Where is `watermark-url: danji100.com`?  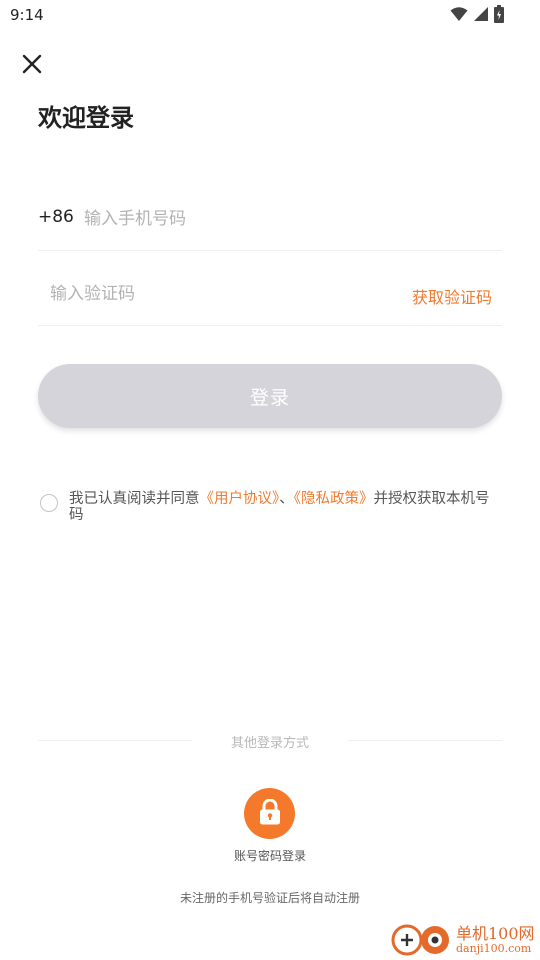 watermark-url: danji100.com is located at coordinates (494, 948).